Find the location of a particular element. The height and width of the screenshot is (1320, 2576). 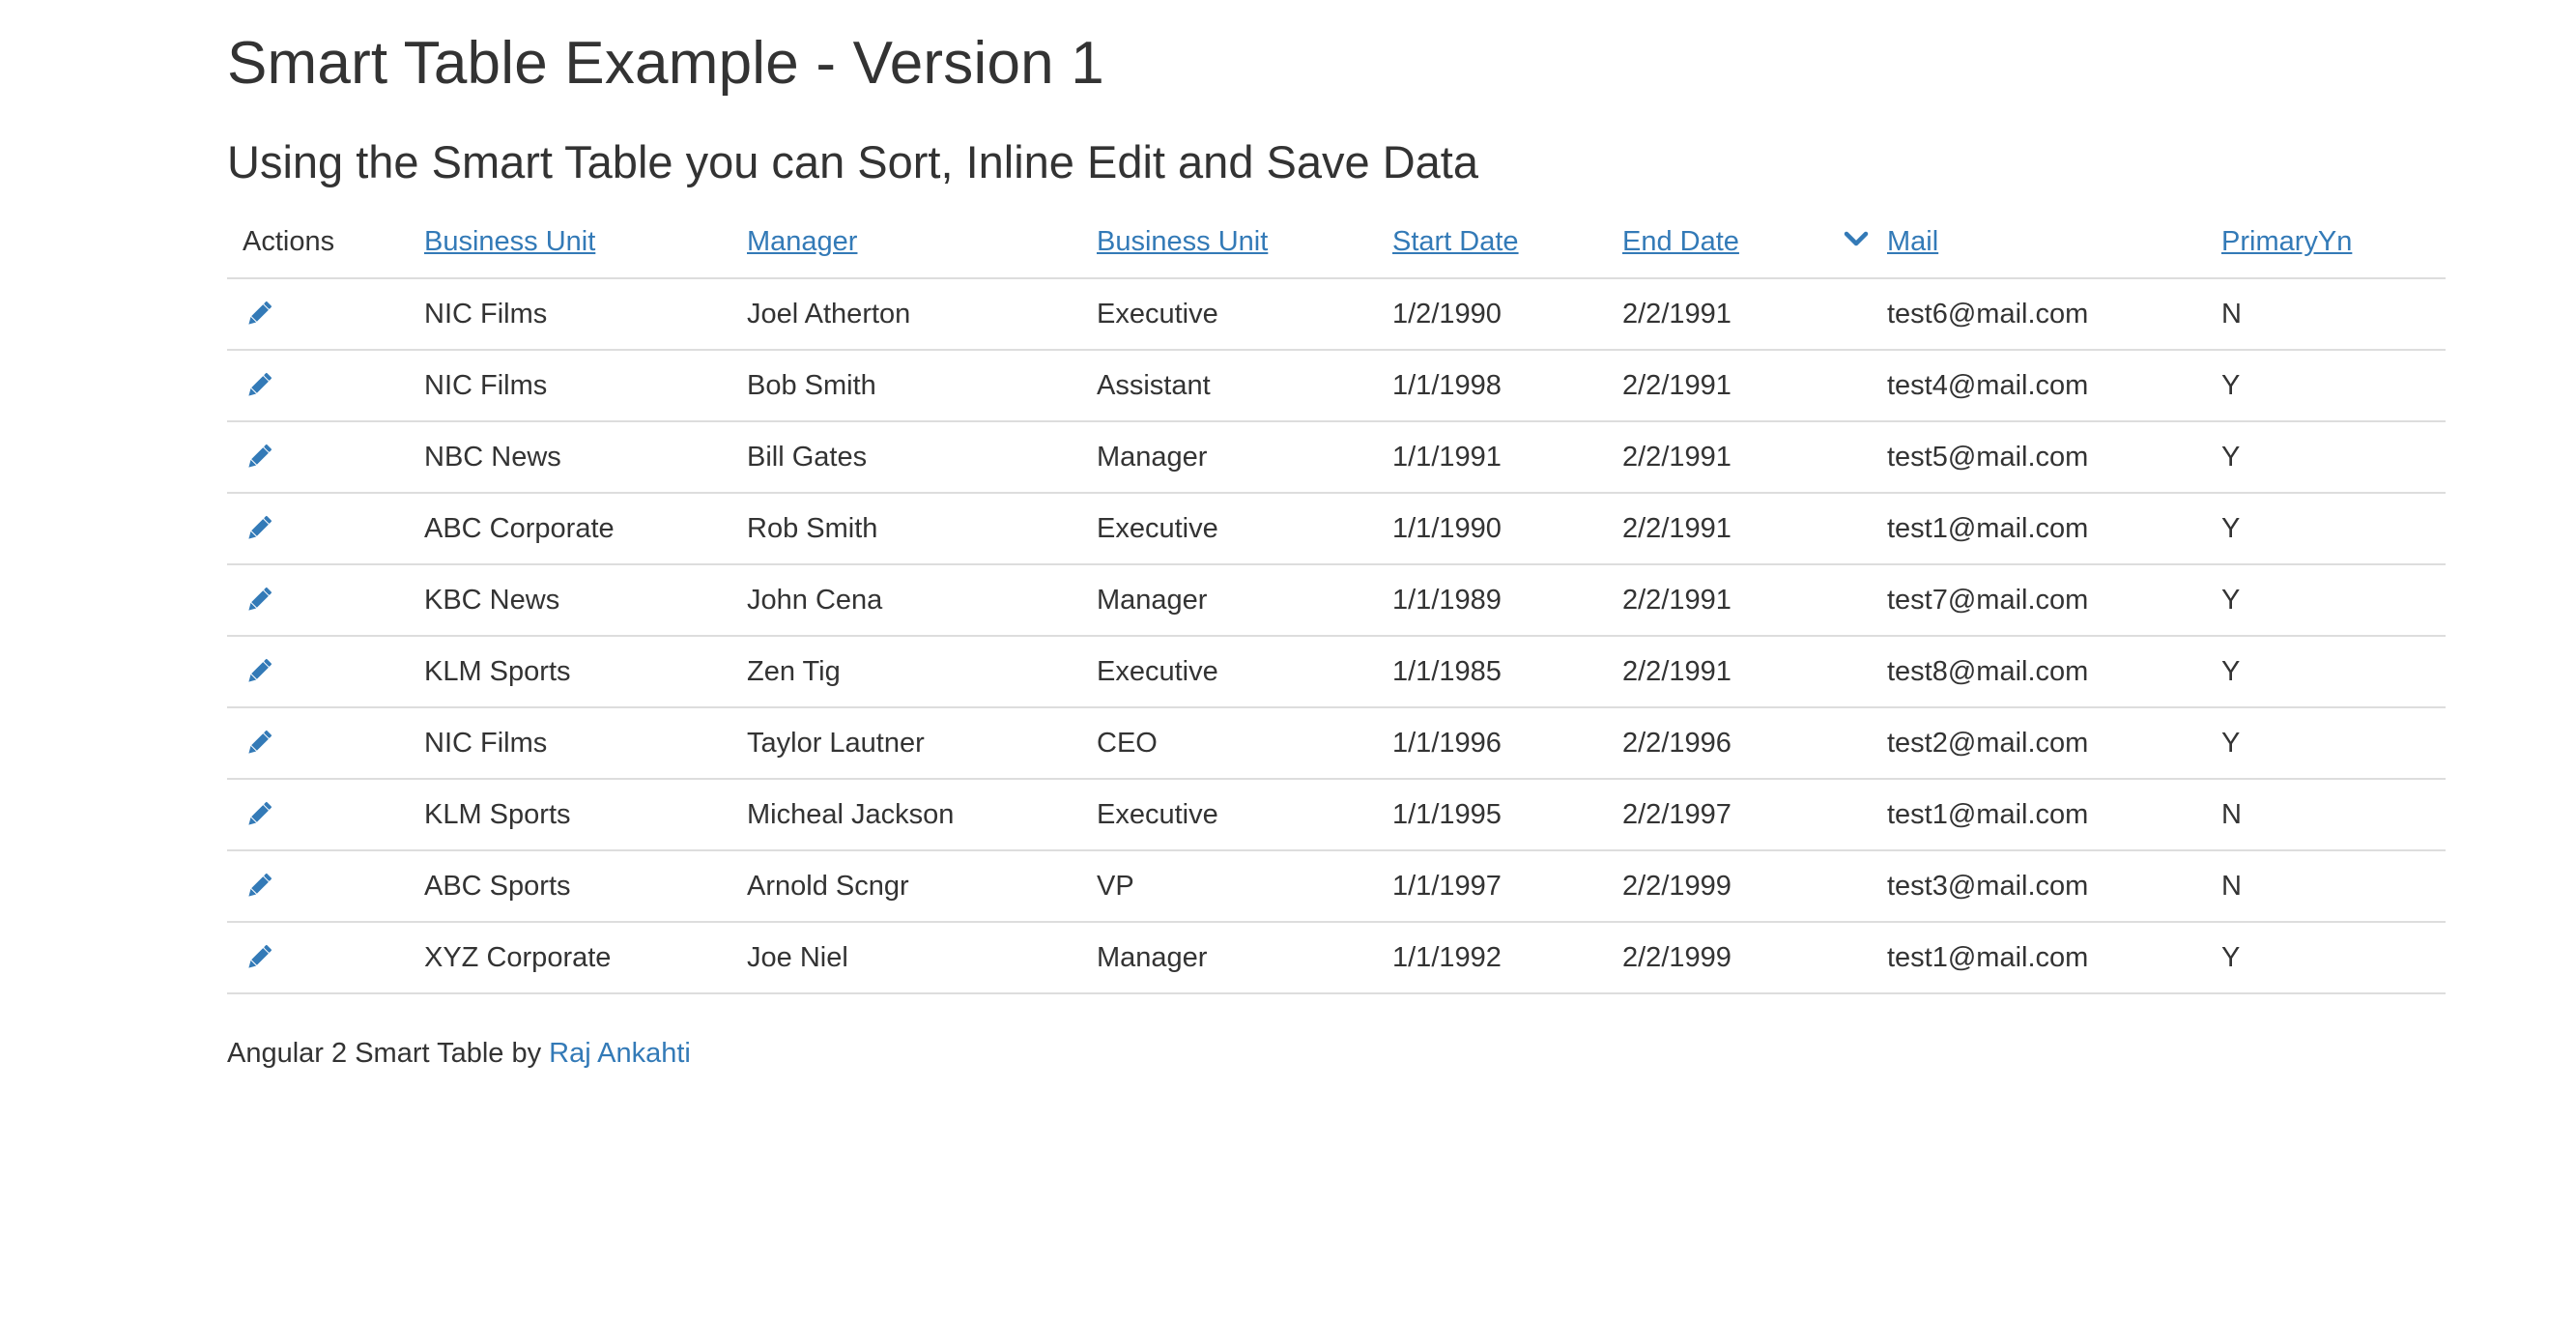

column-header-business-unit-2: Business Unit is located at coordinates (1229, 243).